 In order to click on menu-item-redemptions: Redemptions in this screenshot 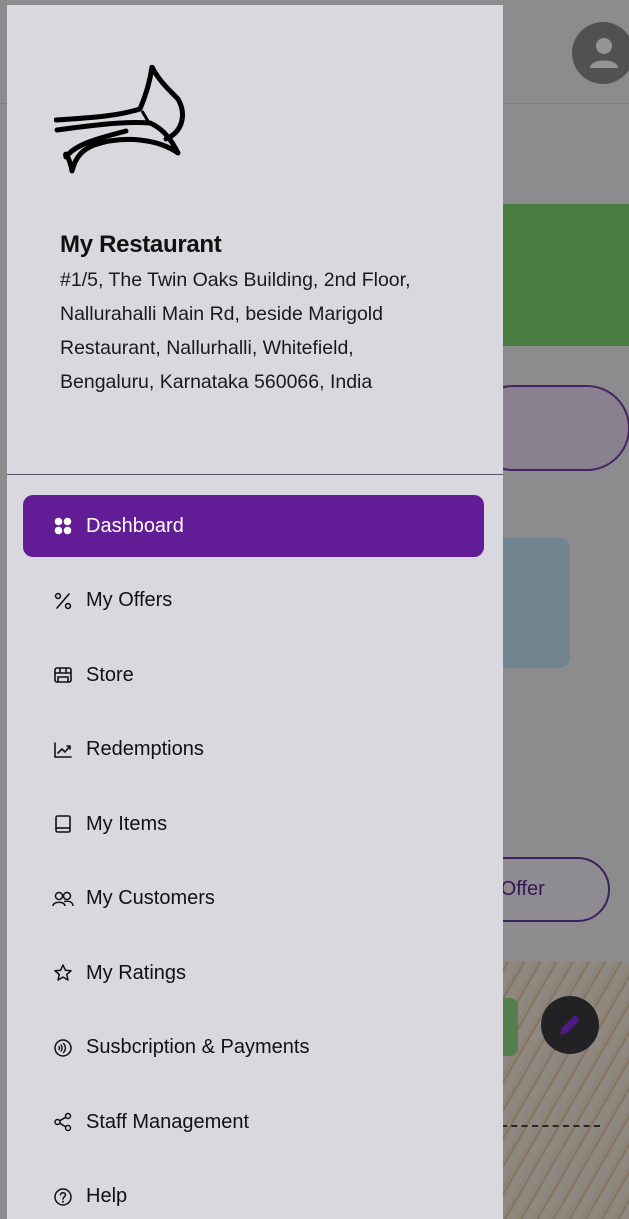, I will do `click(253, 750)`.